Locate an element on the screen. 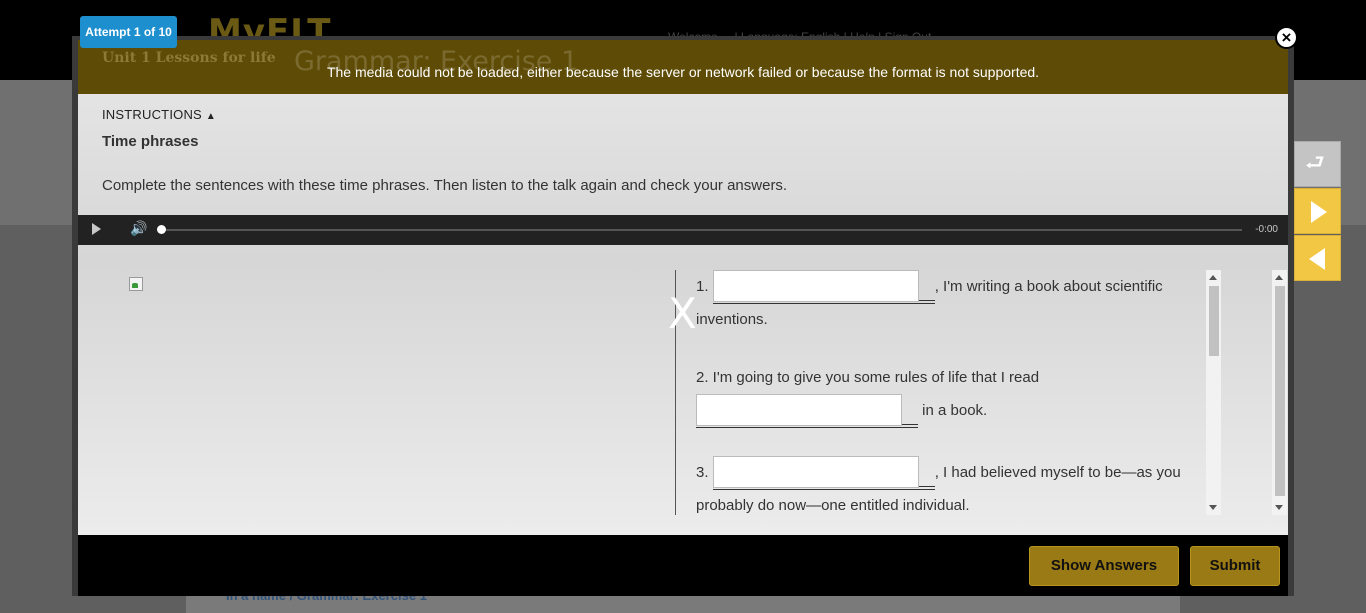 The width and height of the screenshot is (1366, 613). show-answers-button: Show Answers is located at coordinates (1104, 566).